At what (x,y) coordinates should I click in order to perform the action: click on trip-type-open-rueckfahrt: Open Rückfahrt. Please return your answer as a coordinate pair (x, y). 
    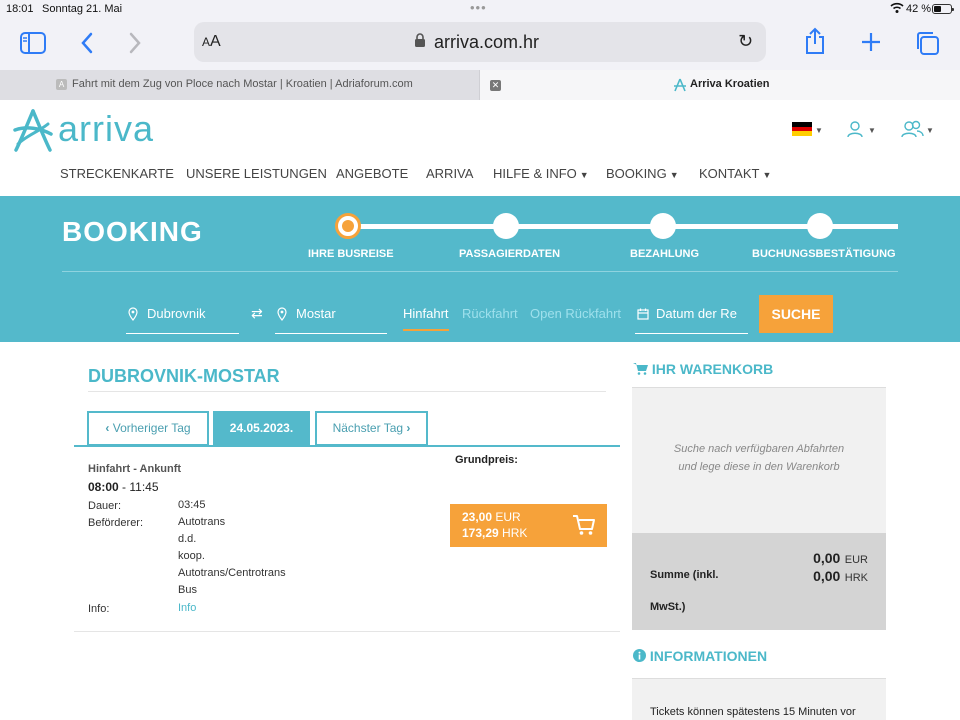
    Looking at the image, I should click on (575, 313).